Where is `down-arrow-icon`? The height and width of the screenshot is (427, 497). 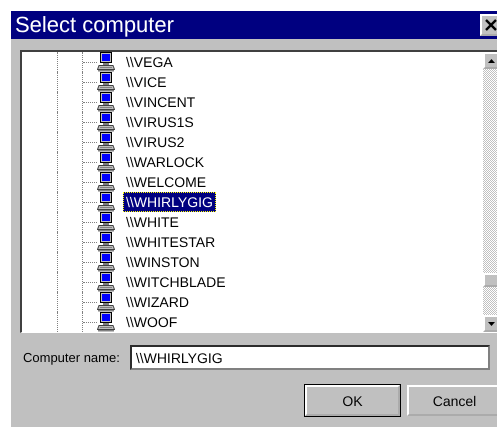
down-arrow-icon is located at coordinates (491, 324).